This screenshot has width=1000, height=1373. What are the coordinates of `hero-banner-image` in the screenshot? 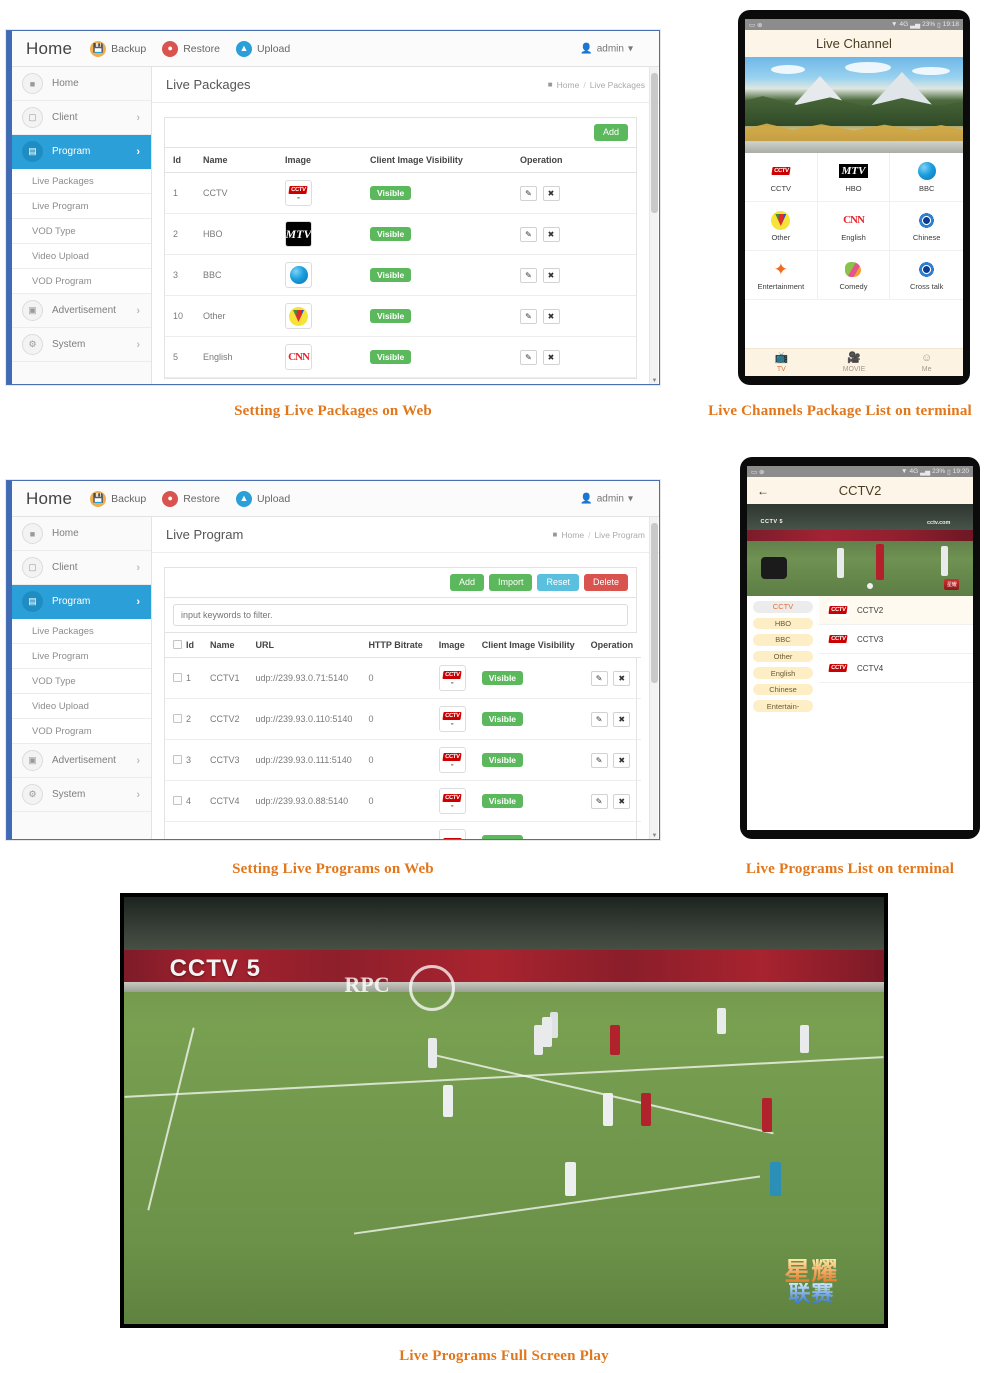 It's located at (854, 105).